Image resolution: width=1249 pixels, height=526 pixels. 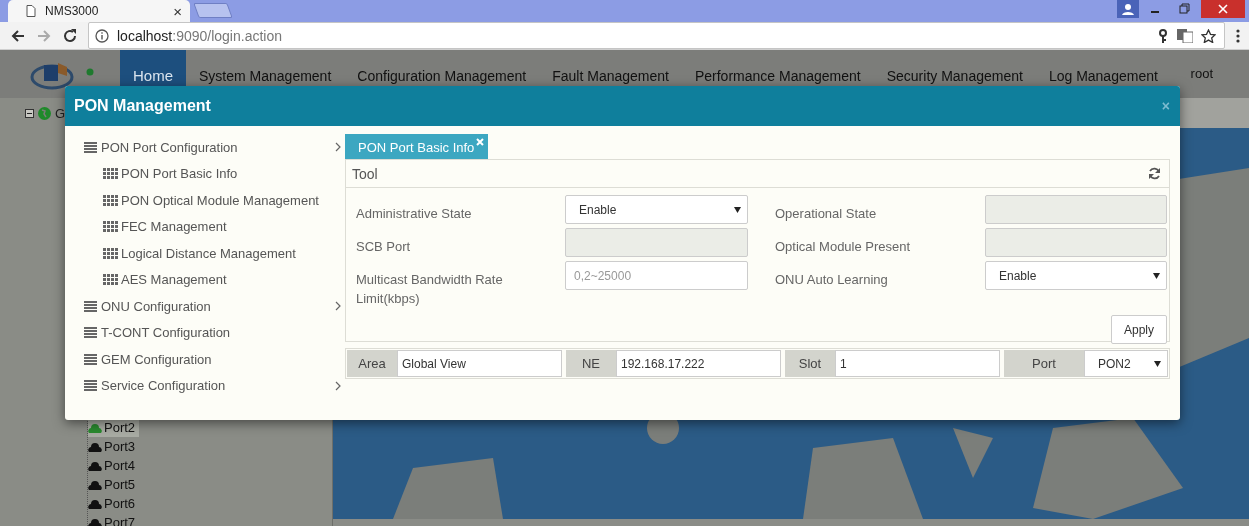 What do you see at coordinates (1044, 363) in the screenshot?
I see `field-label: Port` at bounding box center [1044, 363].